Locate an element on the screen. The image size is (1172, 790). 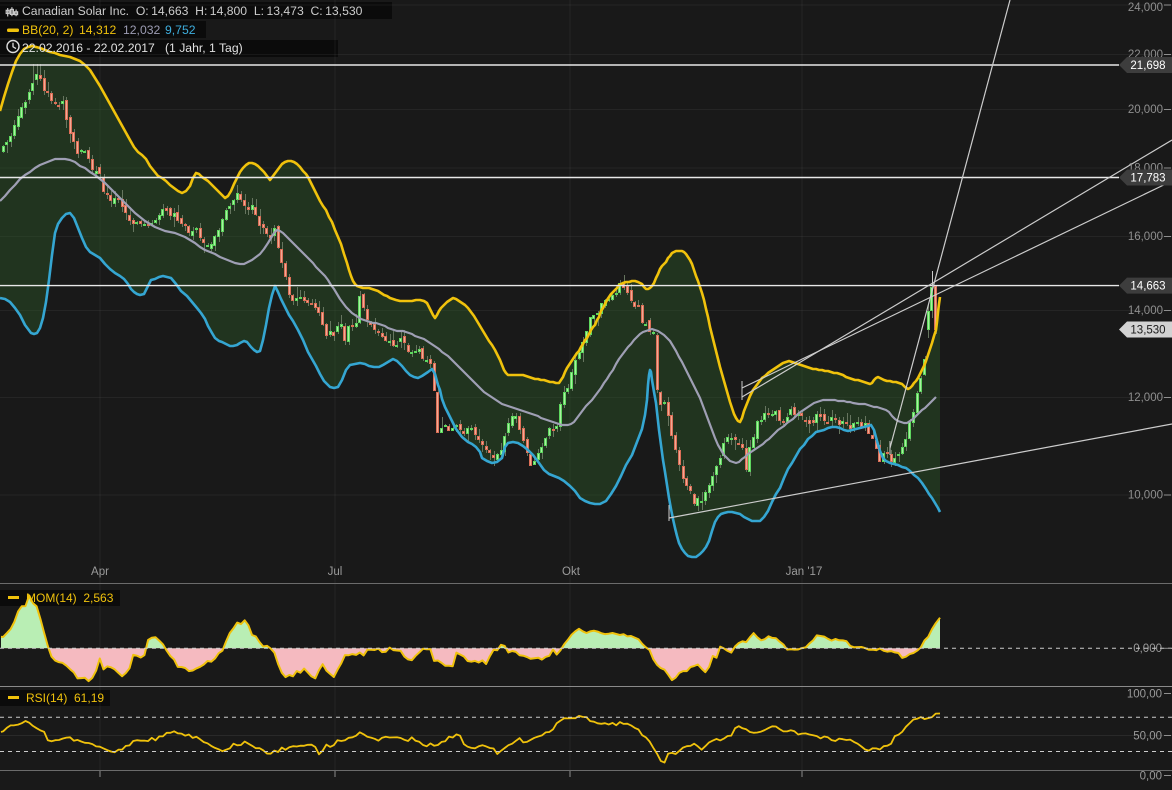
svg-text: 17,783 is located at coordinates (1147, 179).